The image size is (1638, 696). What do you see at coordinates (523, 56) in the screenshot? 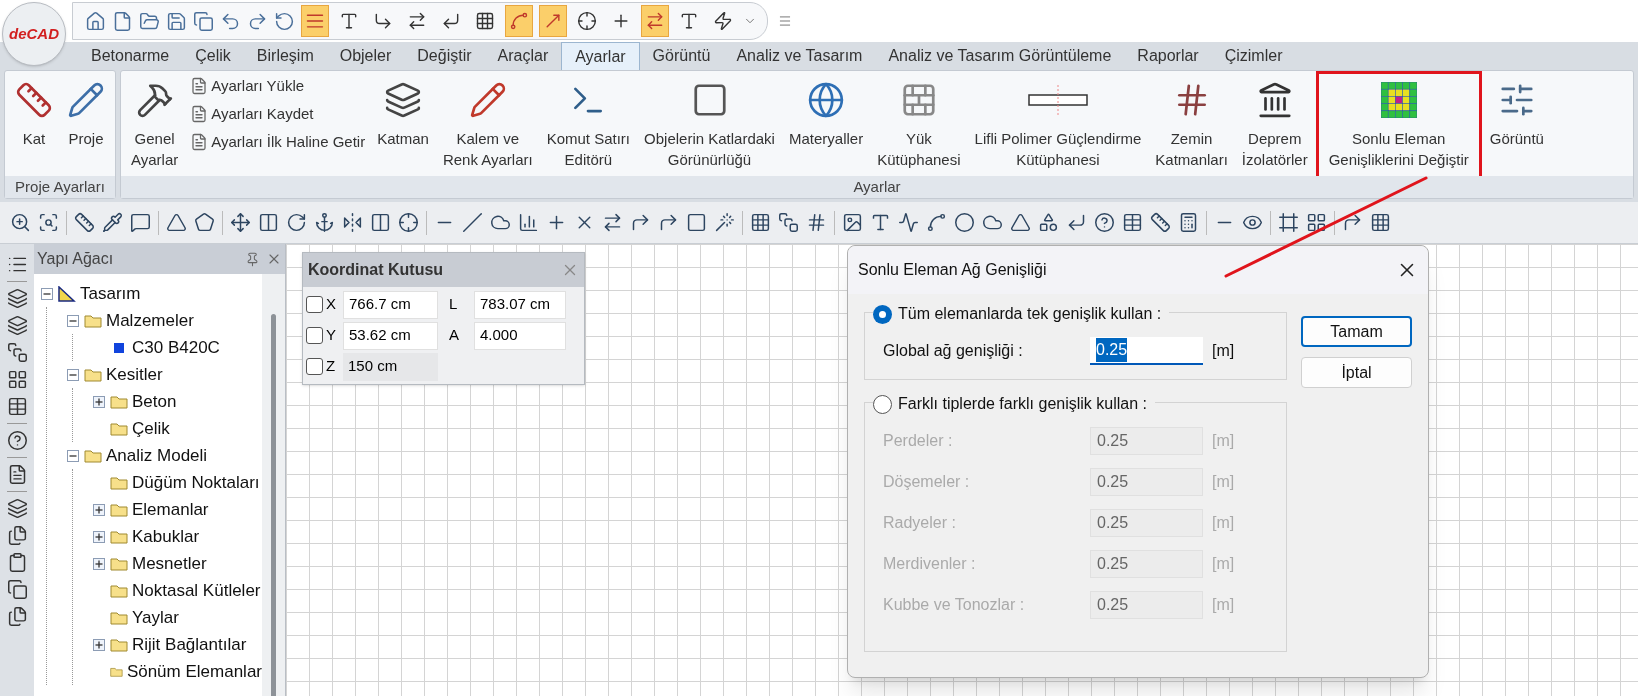
I see `ribbon-tab: Araçlar` at bounding box center [523, 56].